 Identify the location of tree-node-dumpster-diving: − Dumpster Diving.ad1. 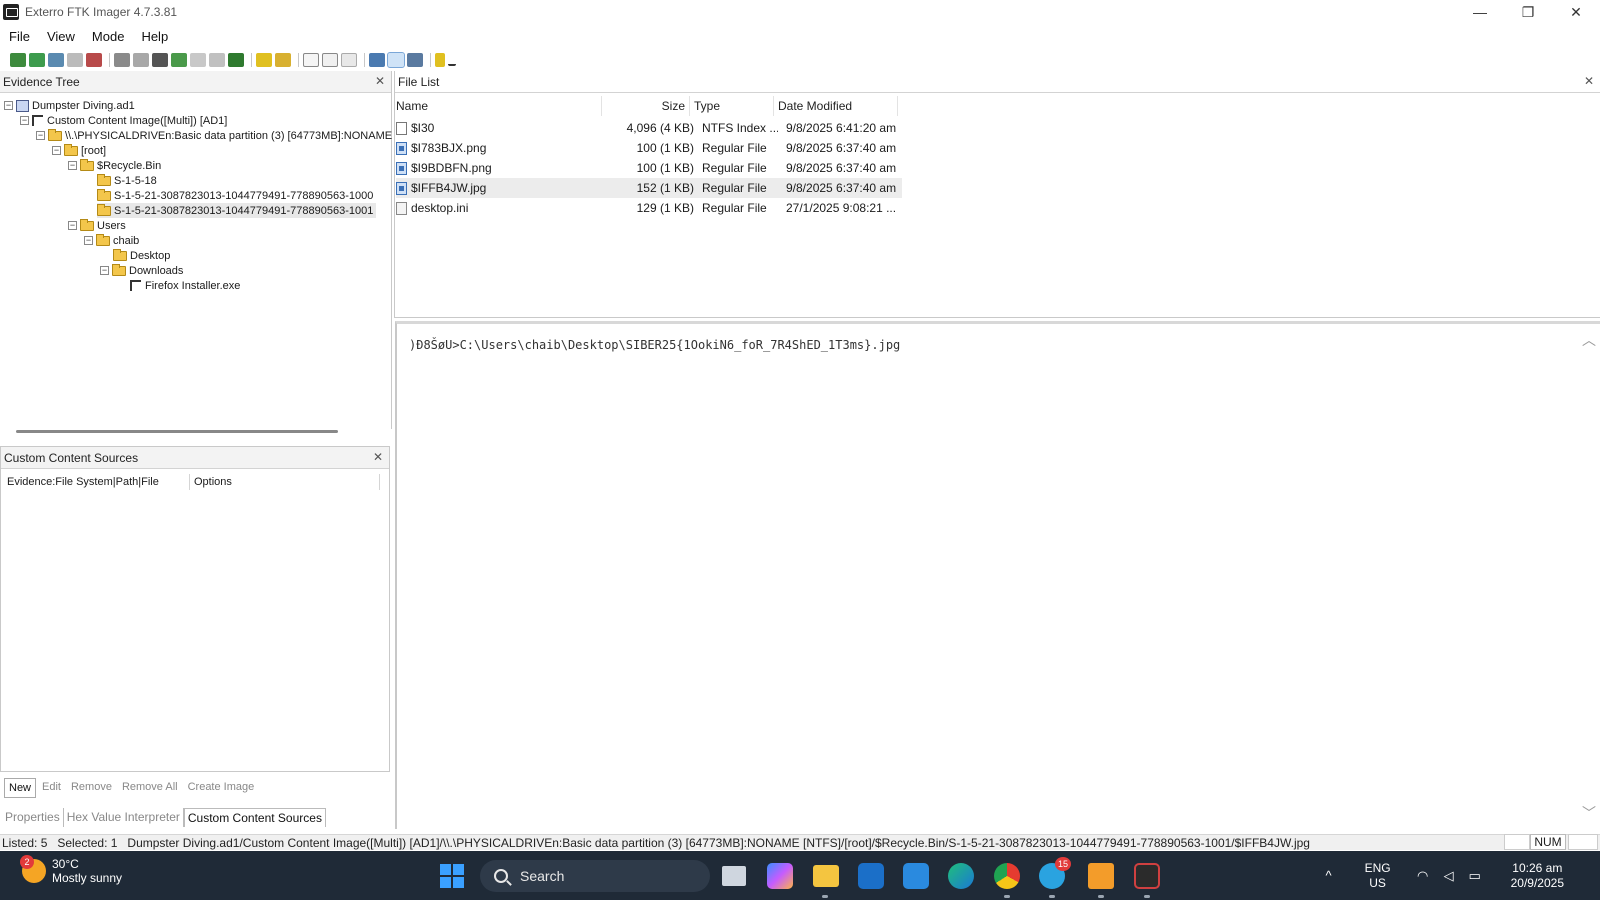
(69, 105).